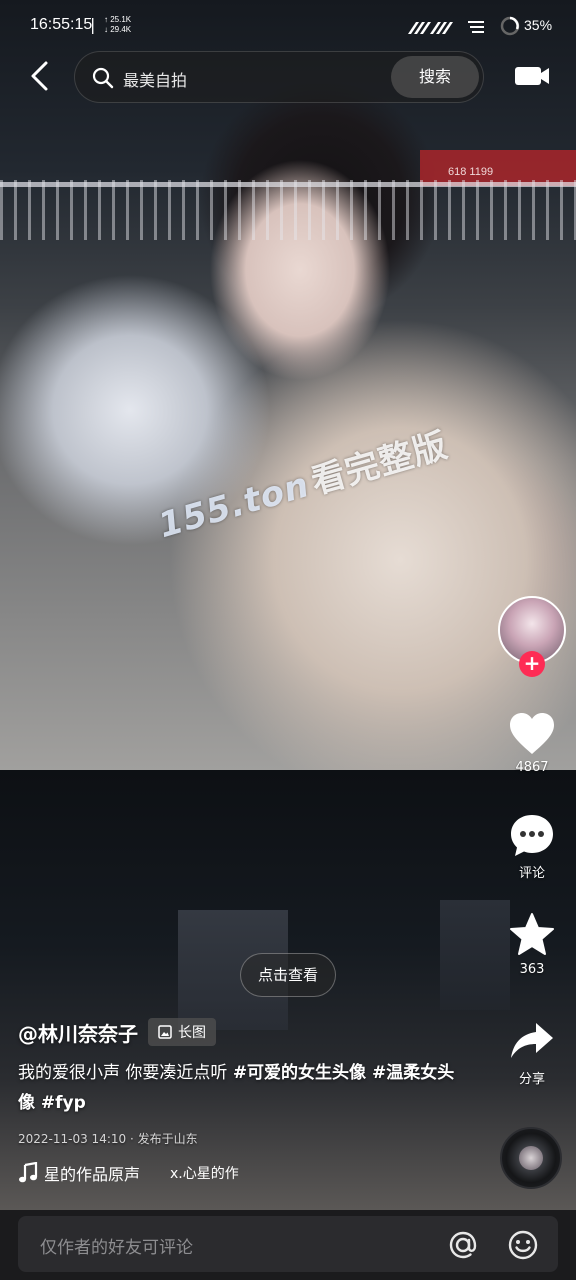 This screenshot has height=1280, width=576. I want to click on image-icon, so click(165, 1032).